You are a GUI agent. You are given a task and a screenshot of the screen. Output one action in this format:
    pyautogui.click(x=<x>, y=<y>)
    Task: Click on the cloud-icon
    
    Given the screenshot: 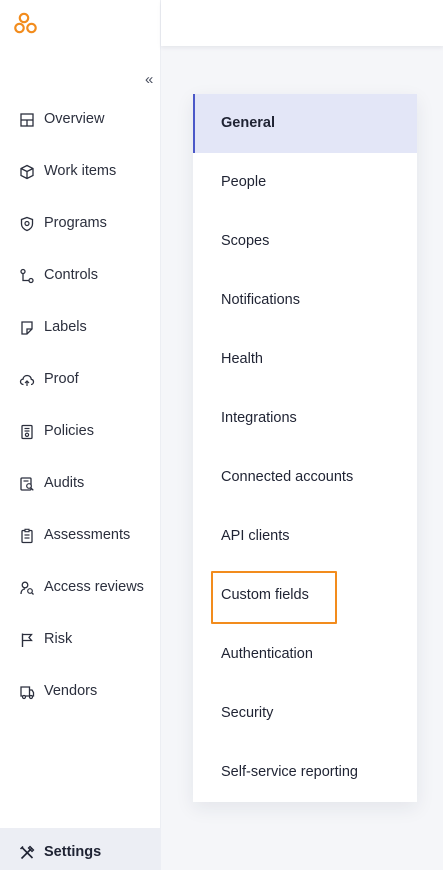 What is the action you would take?
    pyautogui.click(x=27, y=380)
    